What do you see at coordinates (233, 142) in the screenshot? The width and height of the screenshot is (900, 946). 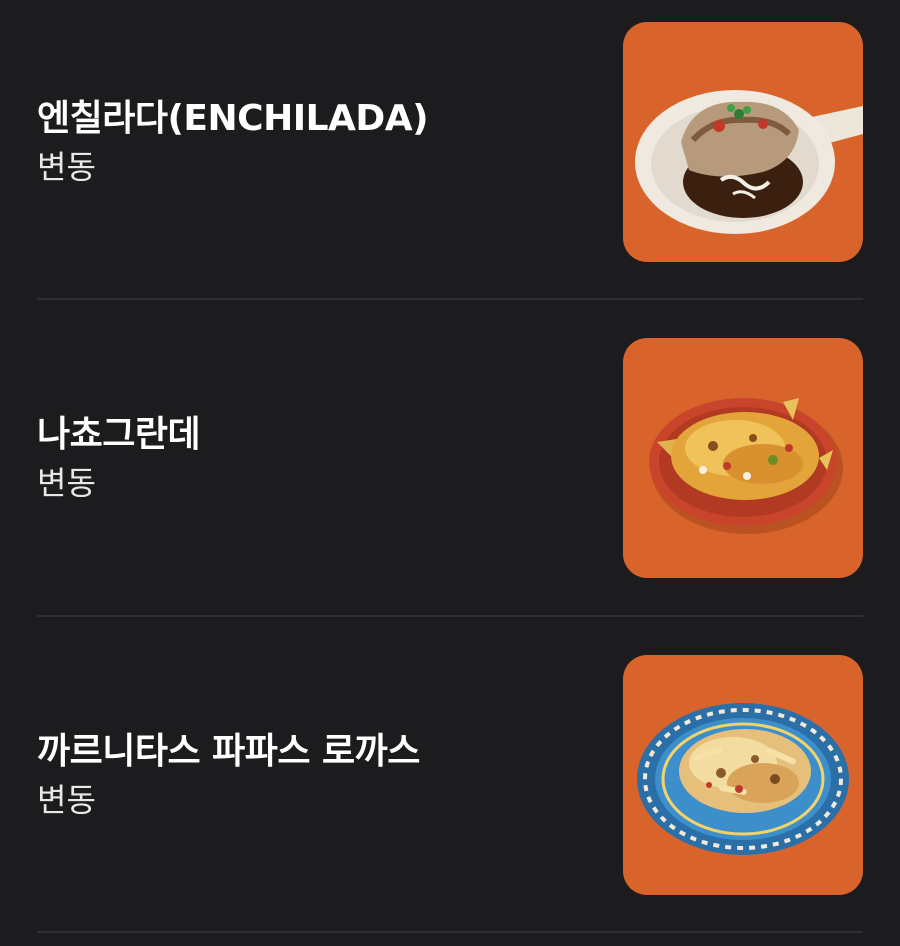 I see `menu-item-text: 엔칠라다(ENCHILADA) 변동` at bounding box center [233, 142].